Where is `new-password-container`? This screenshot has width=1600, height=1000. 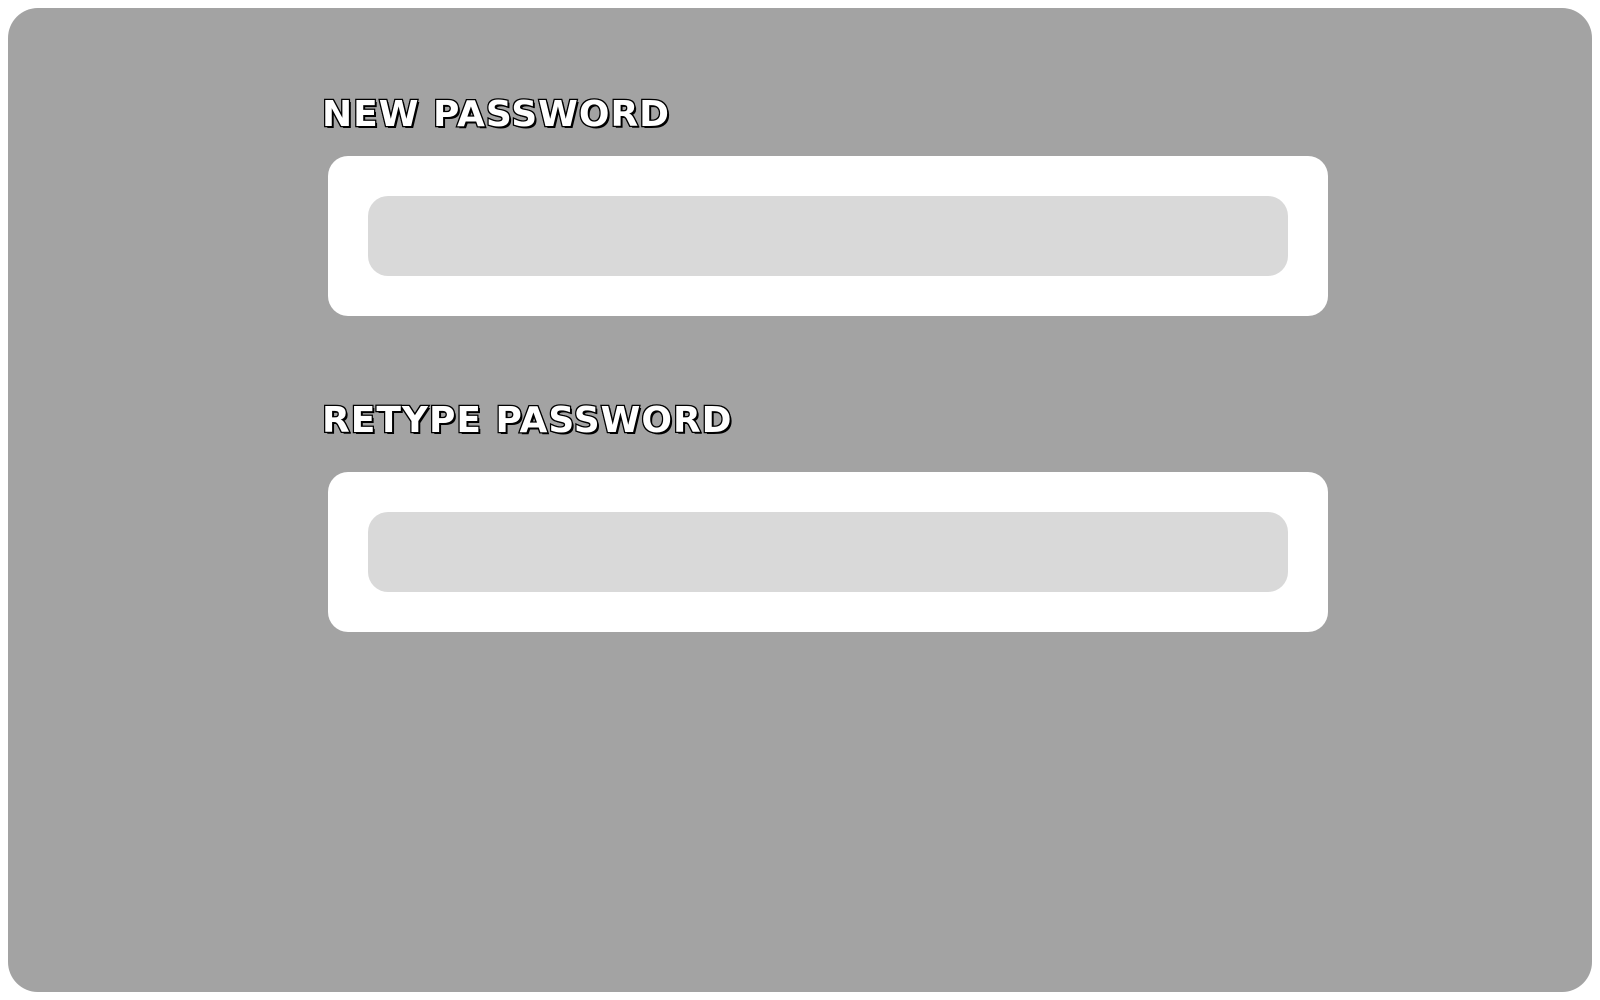
new-password-container is located at coordinates (828, 236).